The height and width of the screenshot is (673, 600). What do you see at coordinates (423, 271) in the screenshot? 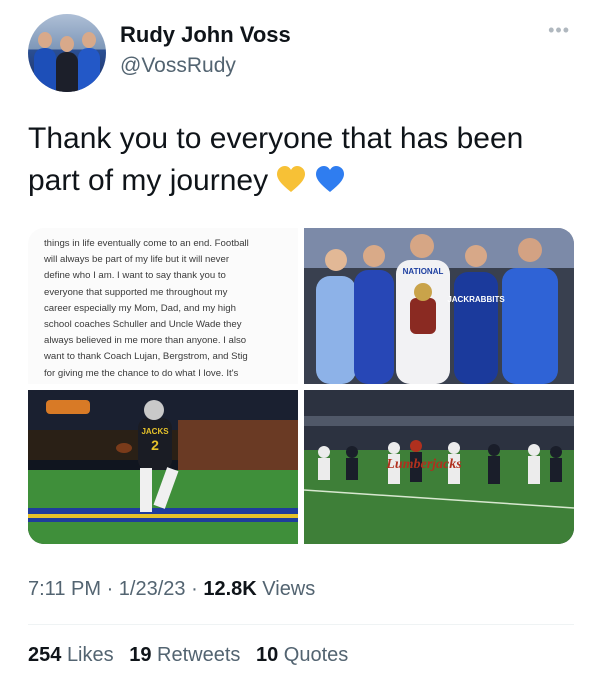
I see `trophy-text: NATIONAL` at bounding box center [423, 271].